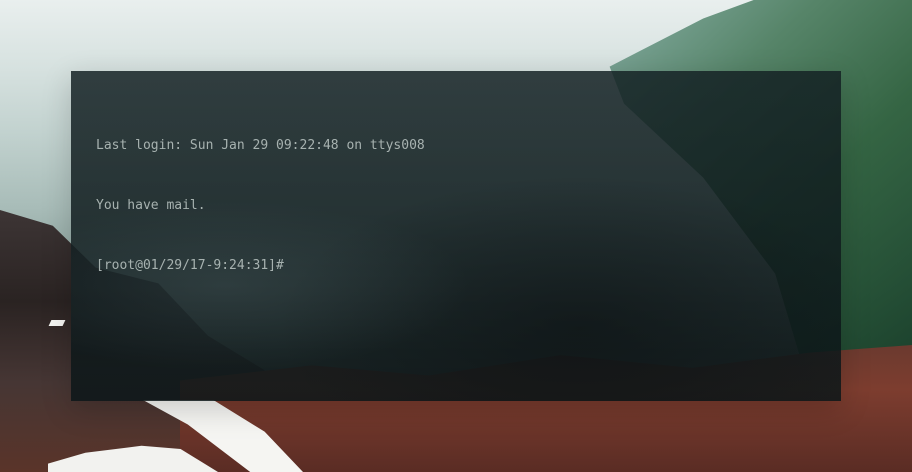  What do you see at coordinates (57, 323) in the screenshot?
I see `snow-patch` at bounding box center [57, 323].